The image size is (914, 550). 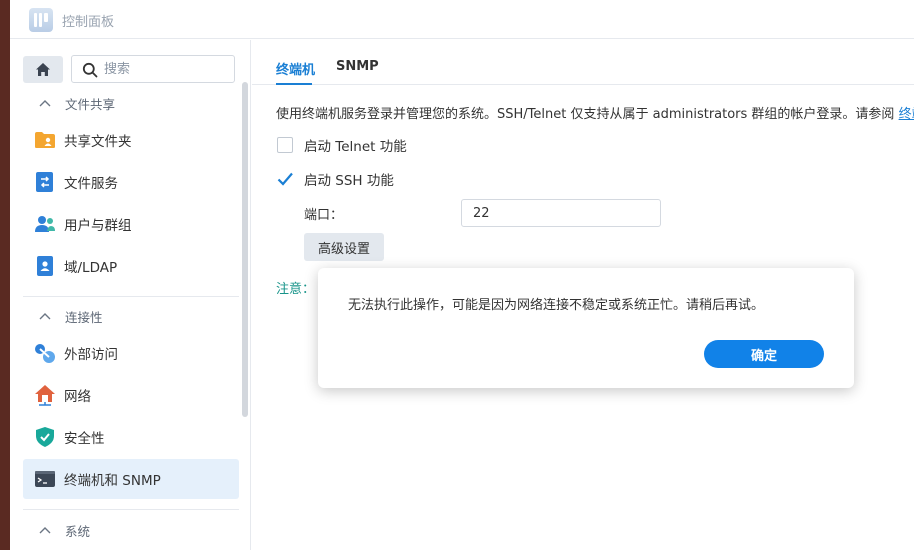 What do you see at coordinates (285, 145) in the screenshot?
I see `telnet-checkbox` at bounding box center [285, 145].